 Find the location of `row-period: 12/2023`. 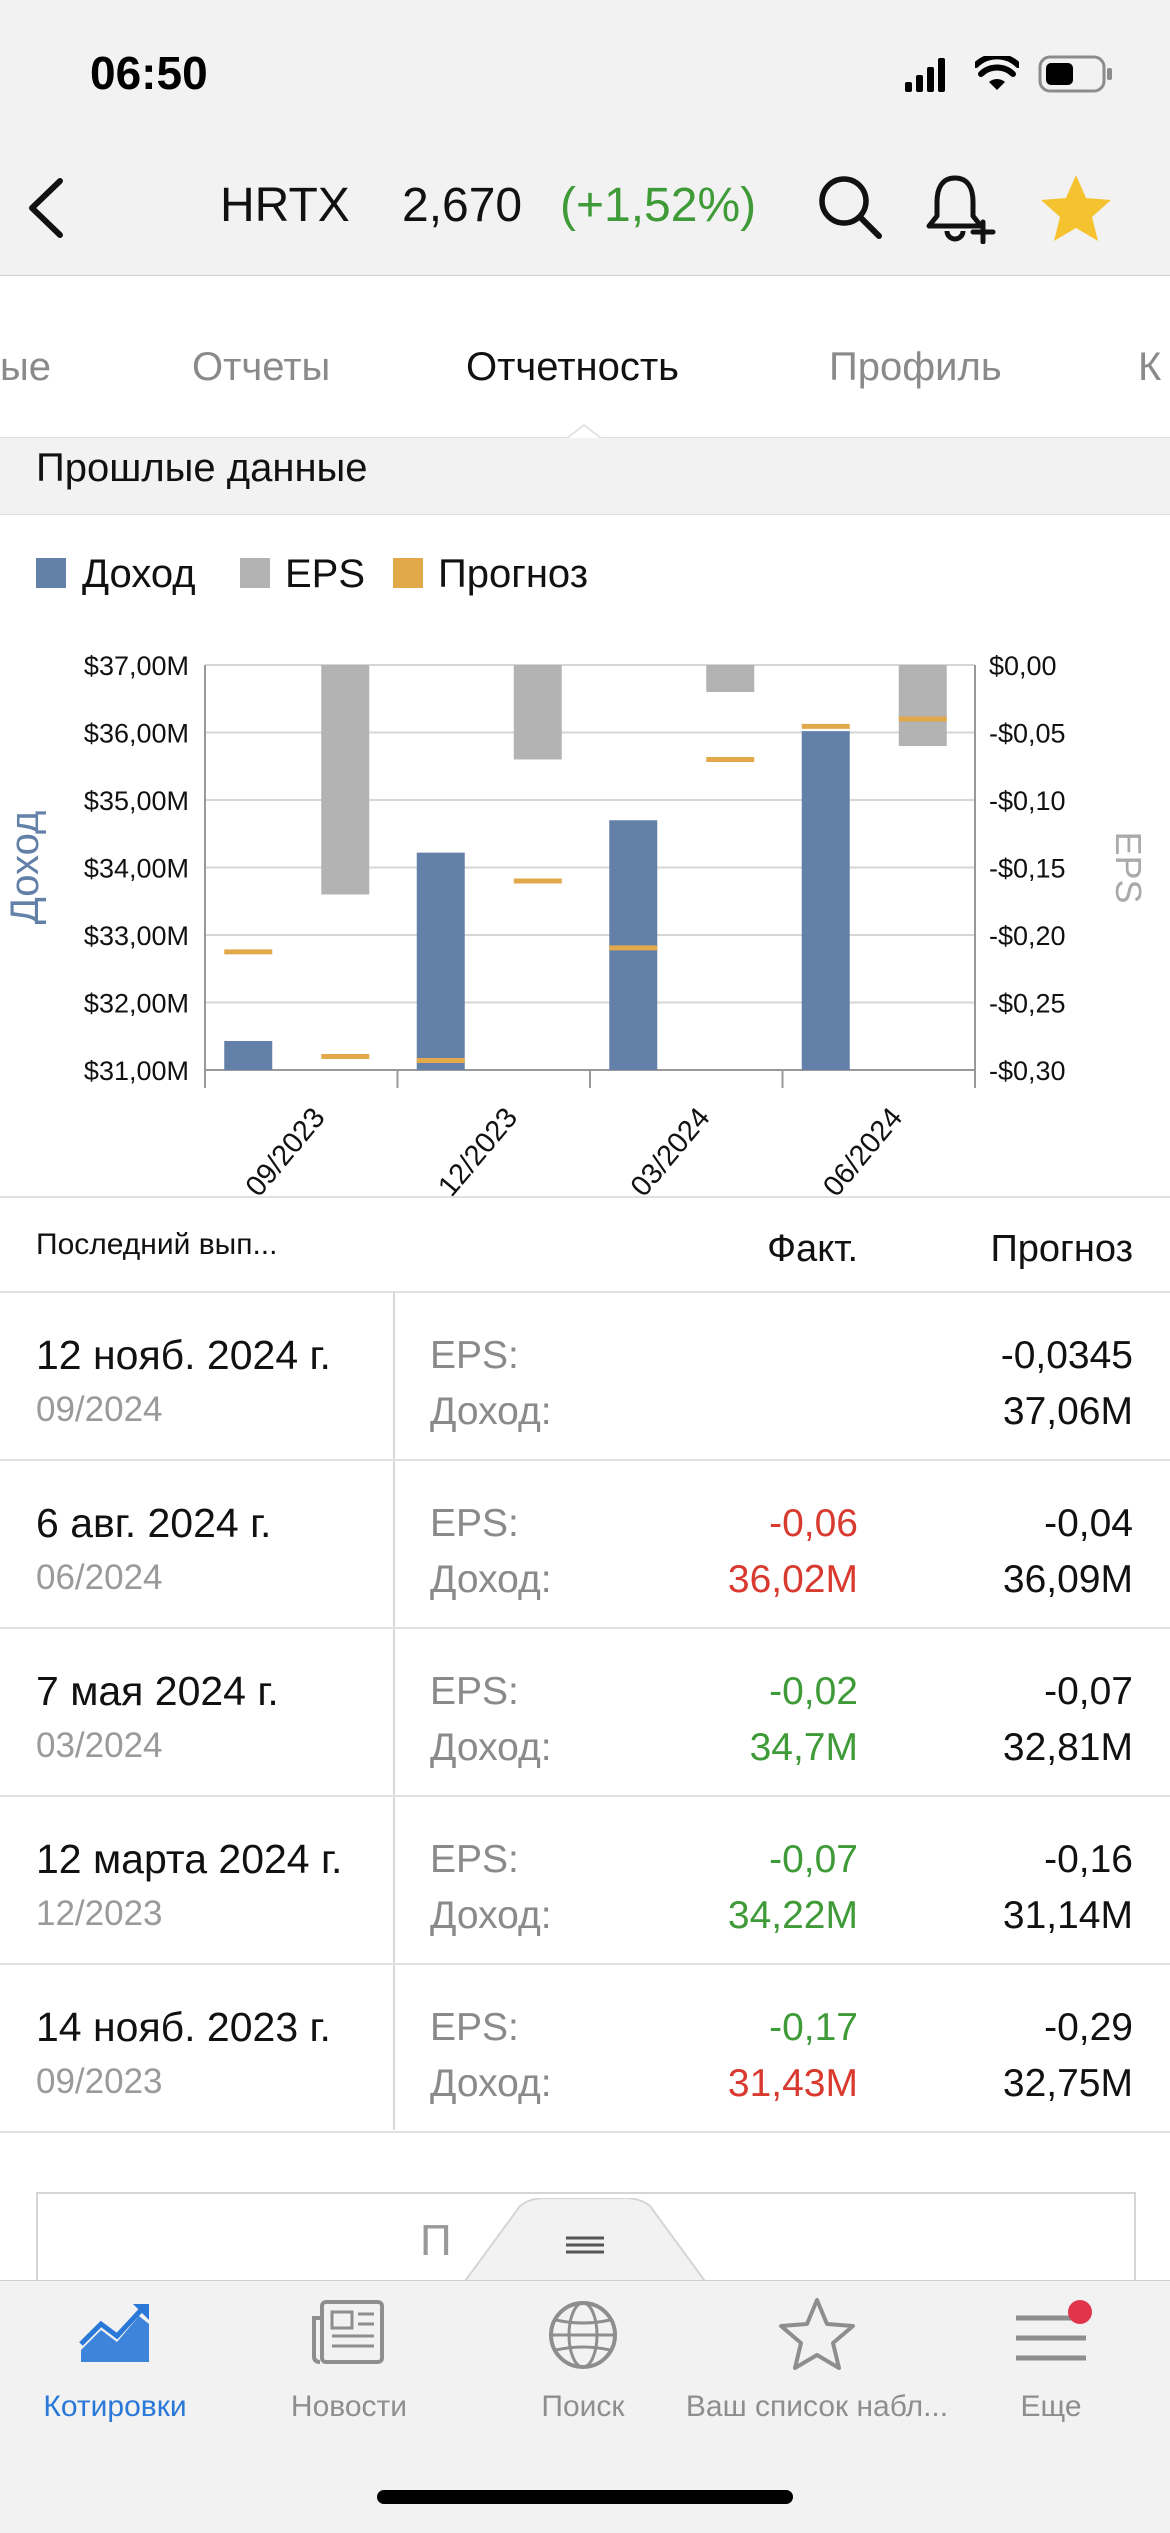

row-period: 12/2023 is located at coordinates (99, 1913).